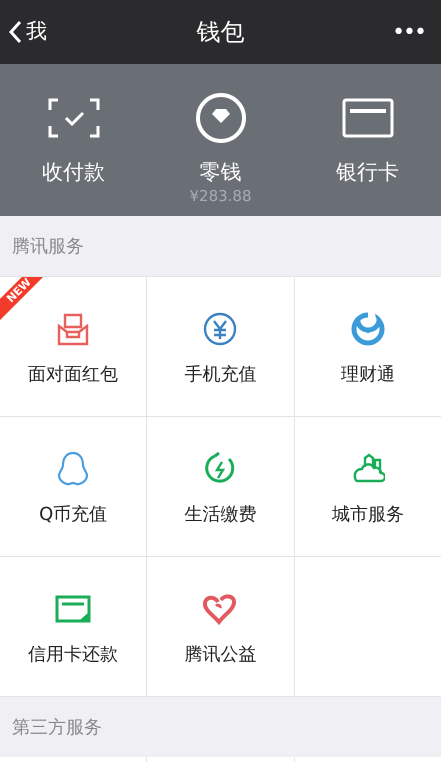 The height and width of the screenshot is (762, 441). I want to click on yuan-circle-icon, so click(220, 329).